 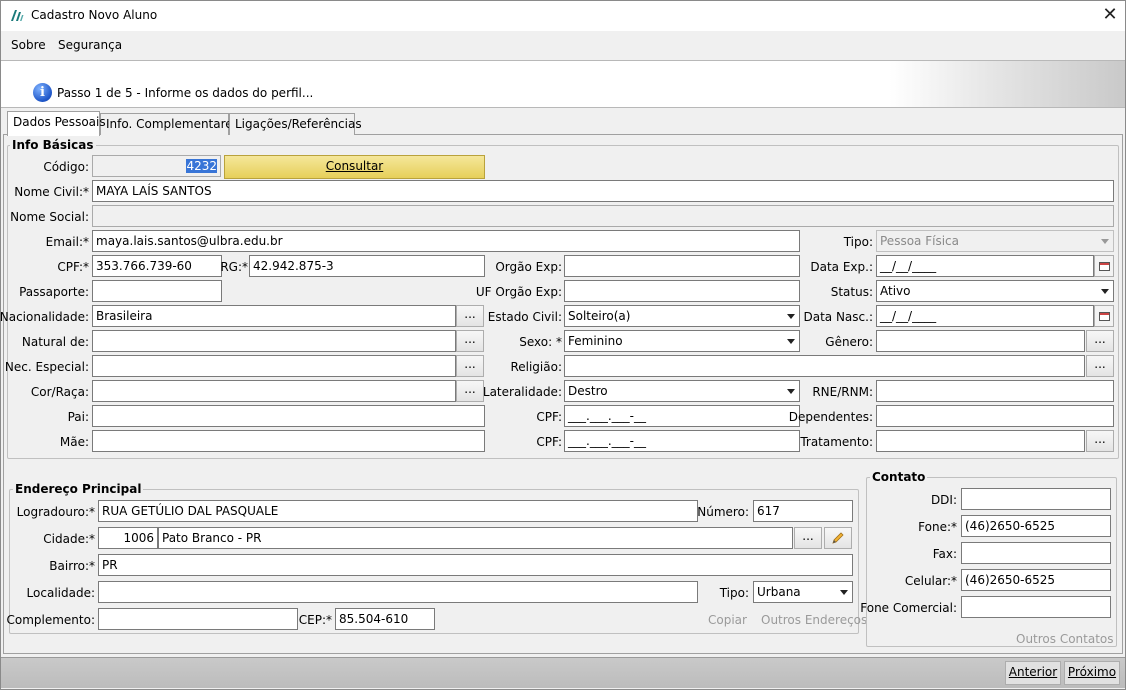 I want to click on codigo-field: 4232, so click(x=156, y=166).